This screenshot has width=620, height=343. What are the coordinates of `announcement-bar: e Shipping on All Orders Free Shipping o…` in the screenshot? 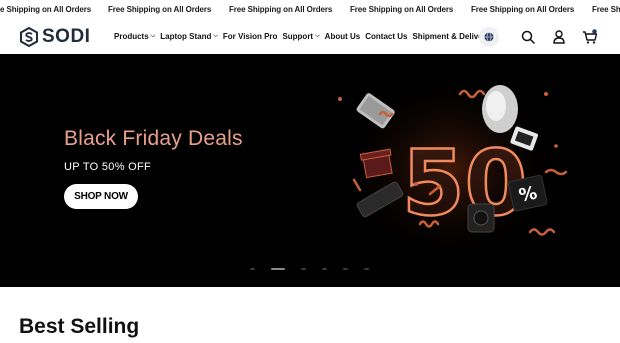 It's located at (310, 10).